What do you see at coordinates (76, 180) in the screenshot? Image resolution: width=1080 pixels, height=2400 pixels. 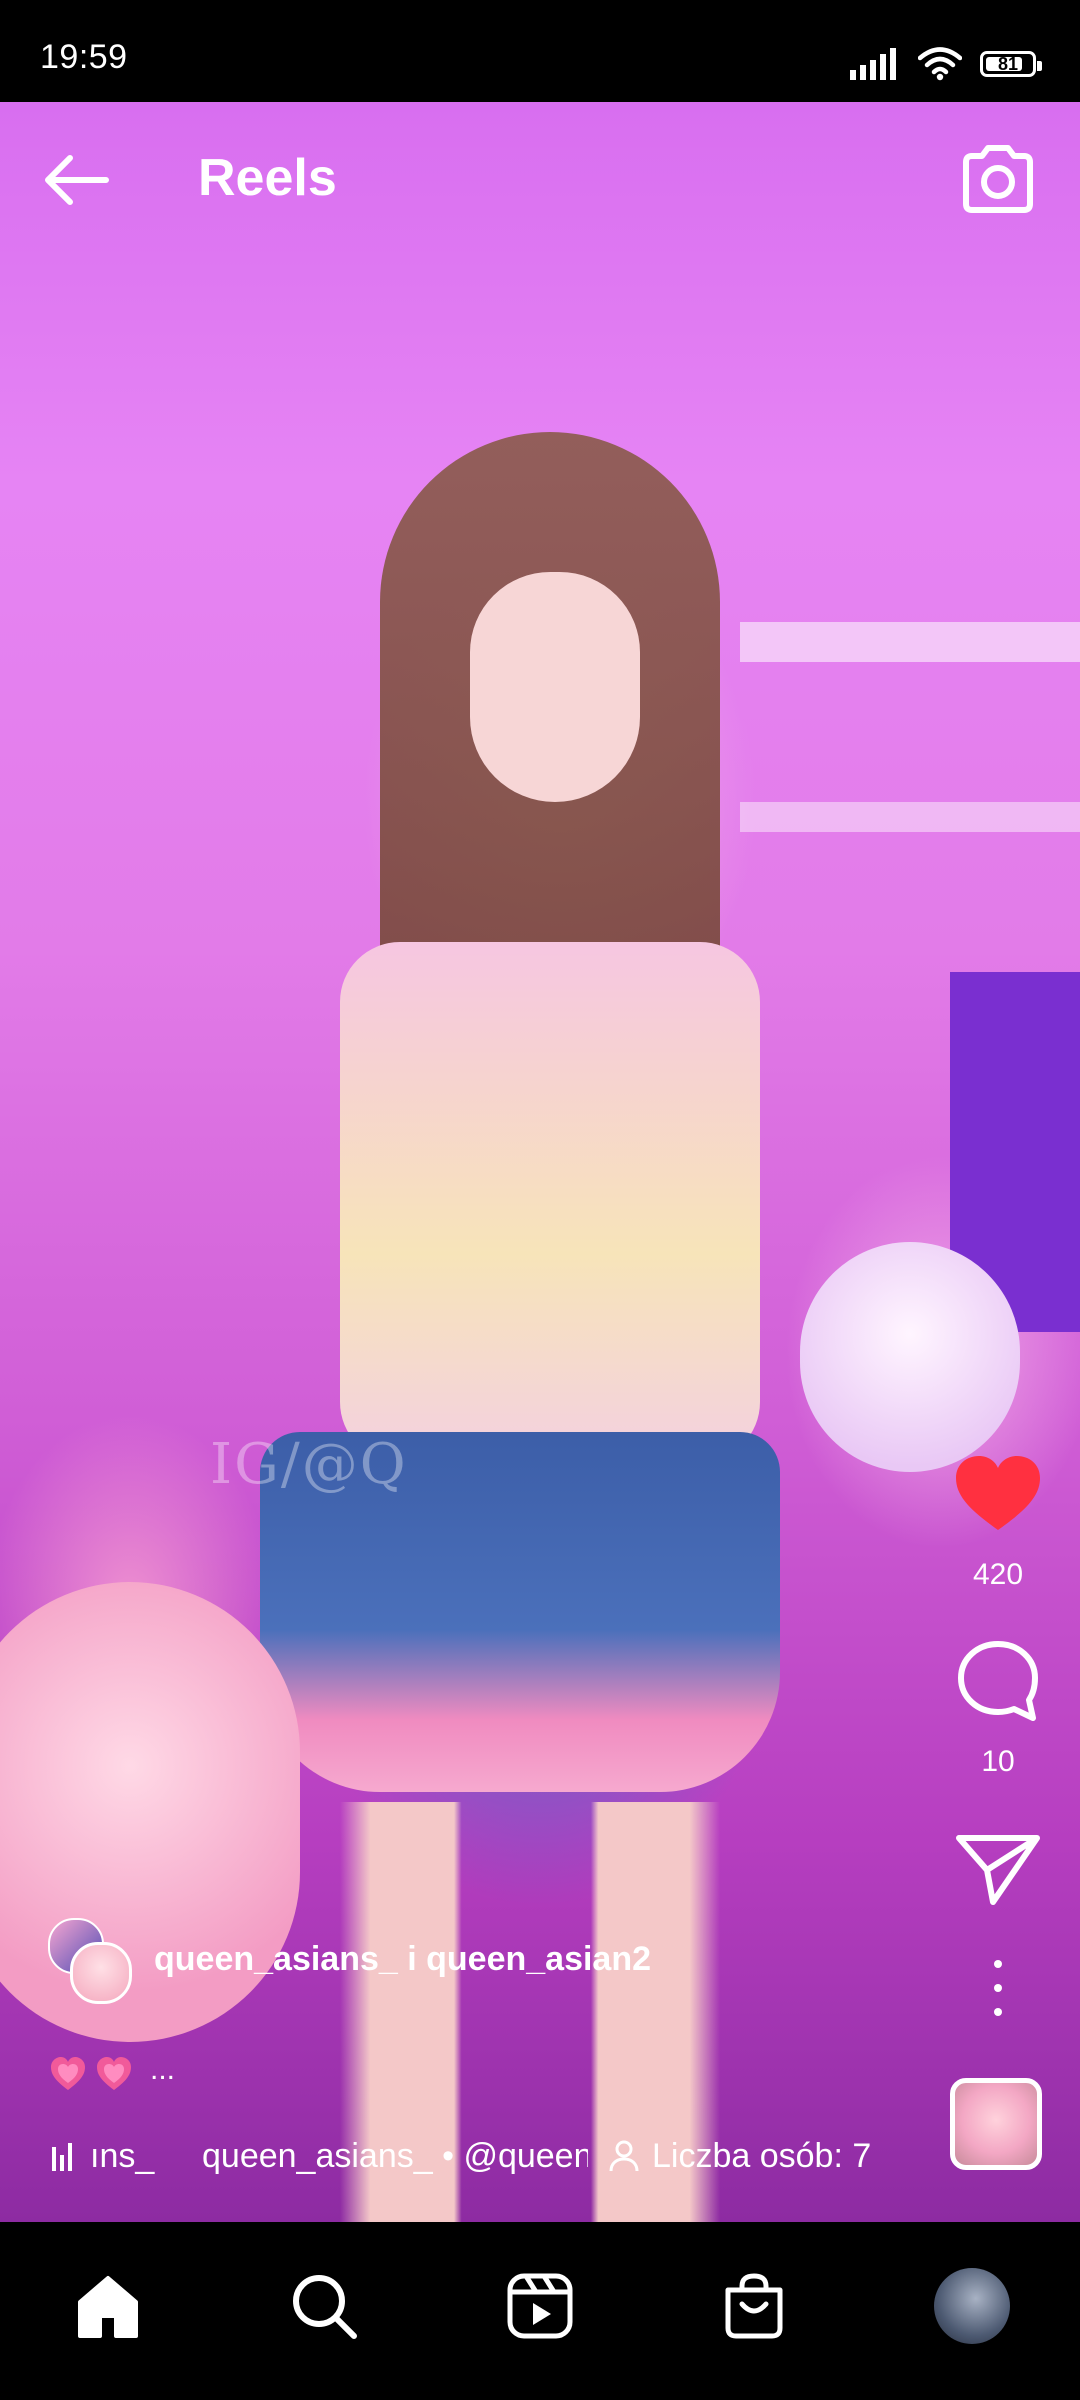 I see `back-arrow-icon` at bounding box center [76, 180].